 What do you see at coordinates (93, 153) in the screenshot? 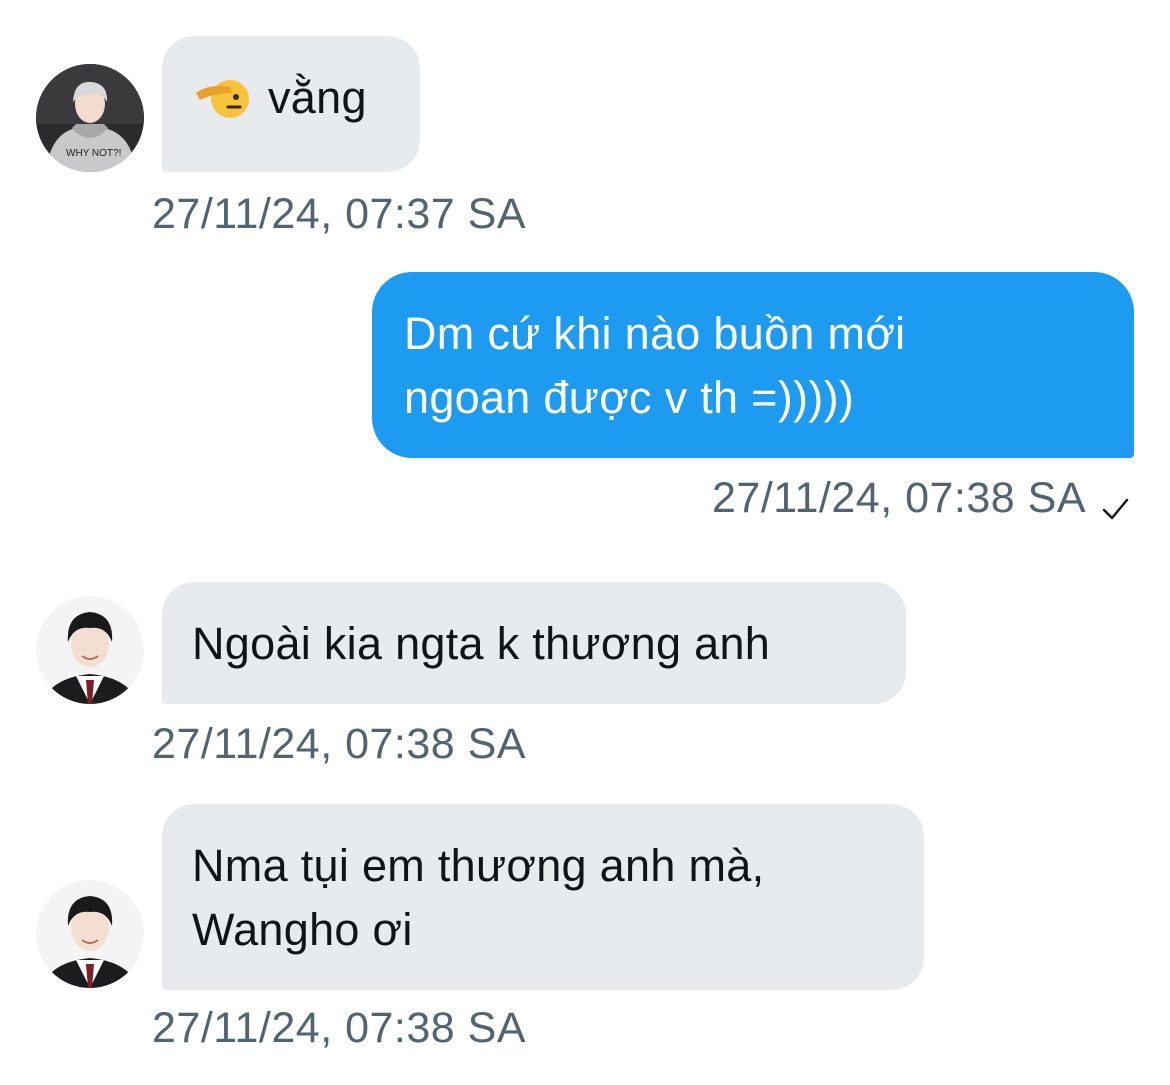
I see `svg-text: WHY NOT?!` at bounding box center [93, 153].